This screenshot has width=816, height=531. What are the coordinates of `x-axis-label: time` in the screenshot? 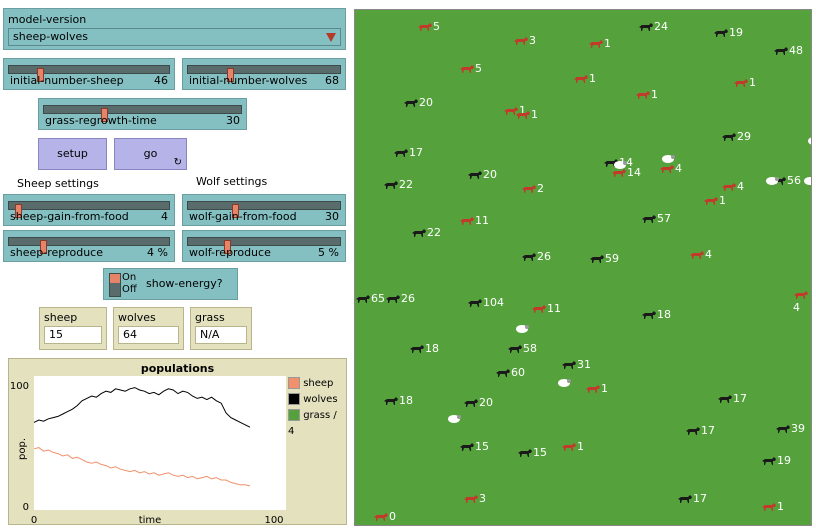 It's located at (150, 520).